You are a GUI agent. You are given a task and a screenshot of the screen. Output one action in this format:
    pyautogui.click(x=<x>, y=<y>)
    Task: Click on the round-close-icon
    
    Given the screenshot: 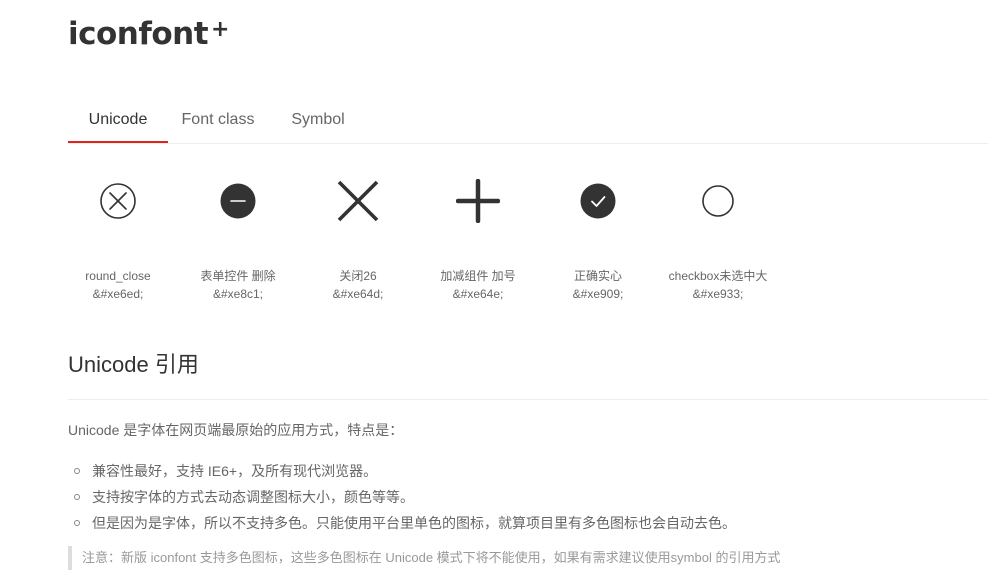 What is the action you would take?
    pyautogui.click(x=118, y=201)
    